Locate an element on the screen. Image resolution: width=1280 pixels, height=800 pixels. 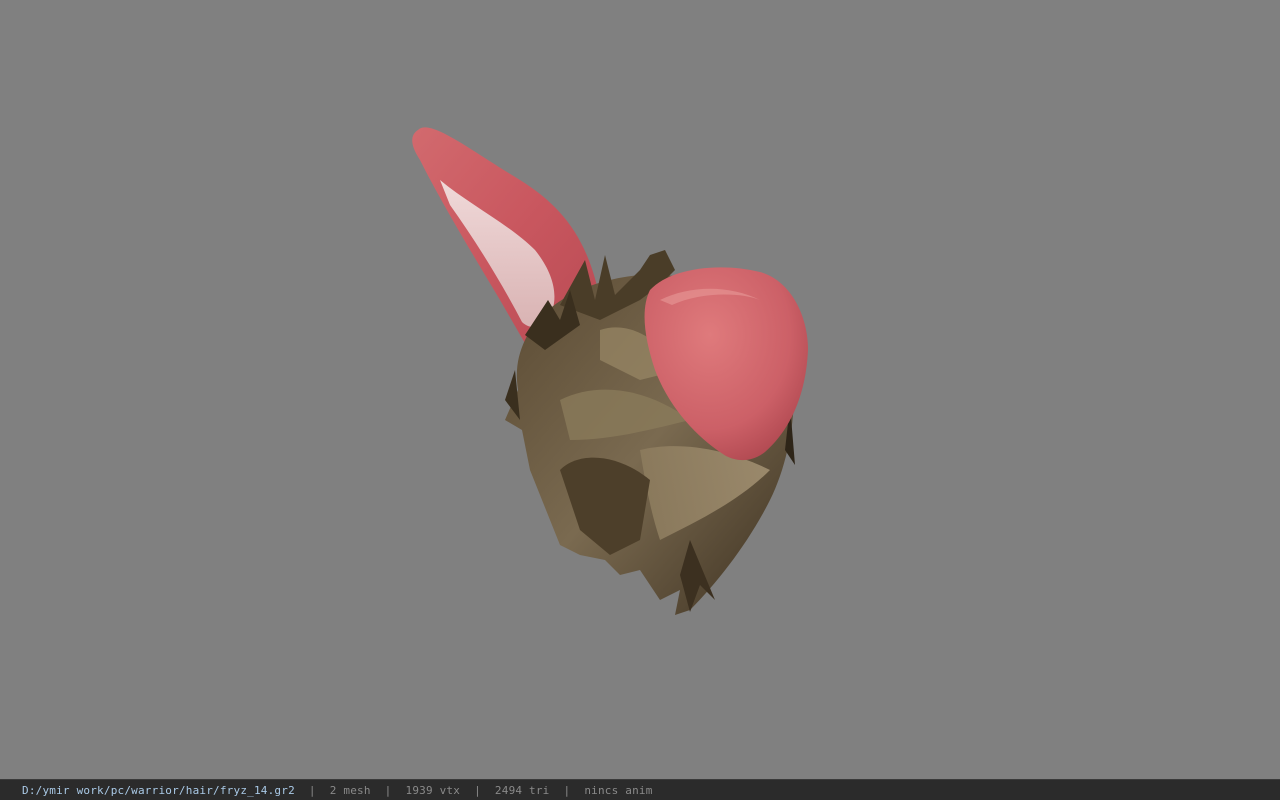
vertex-count: 1939 vtx is located at coordinates (433, 790).